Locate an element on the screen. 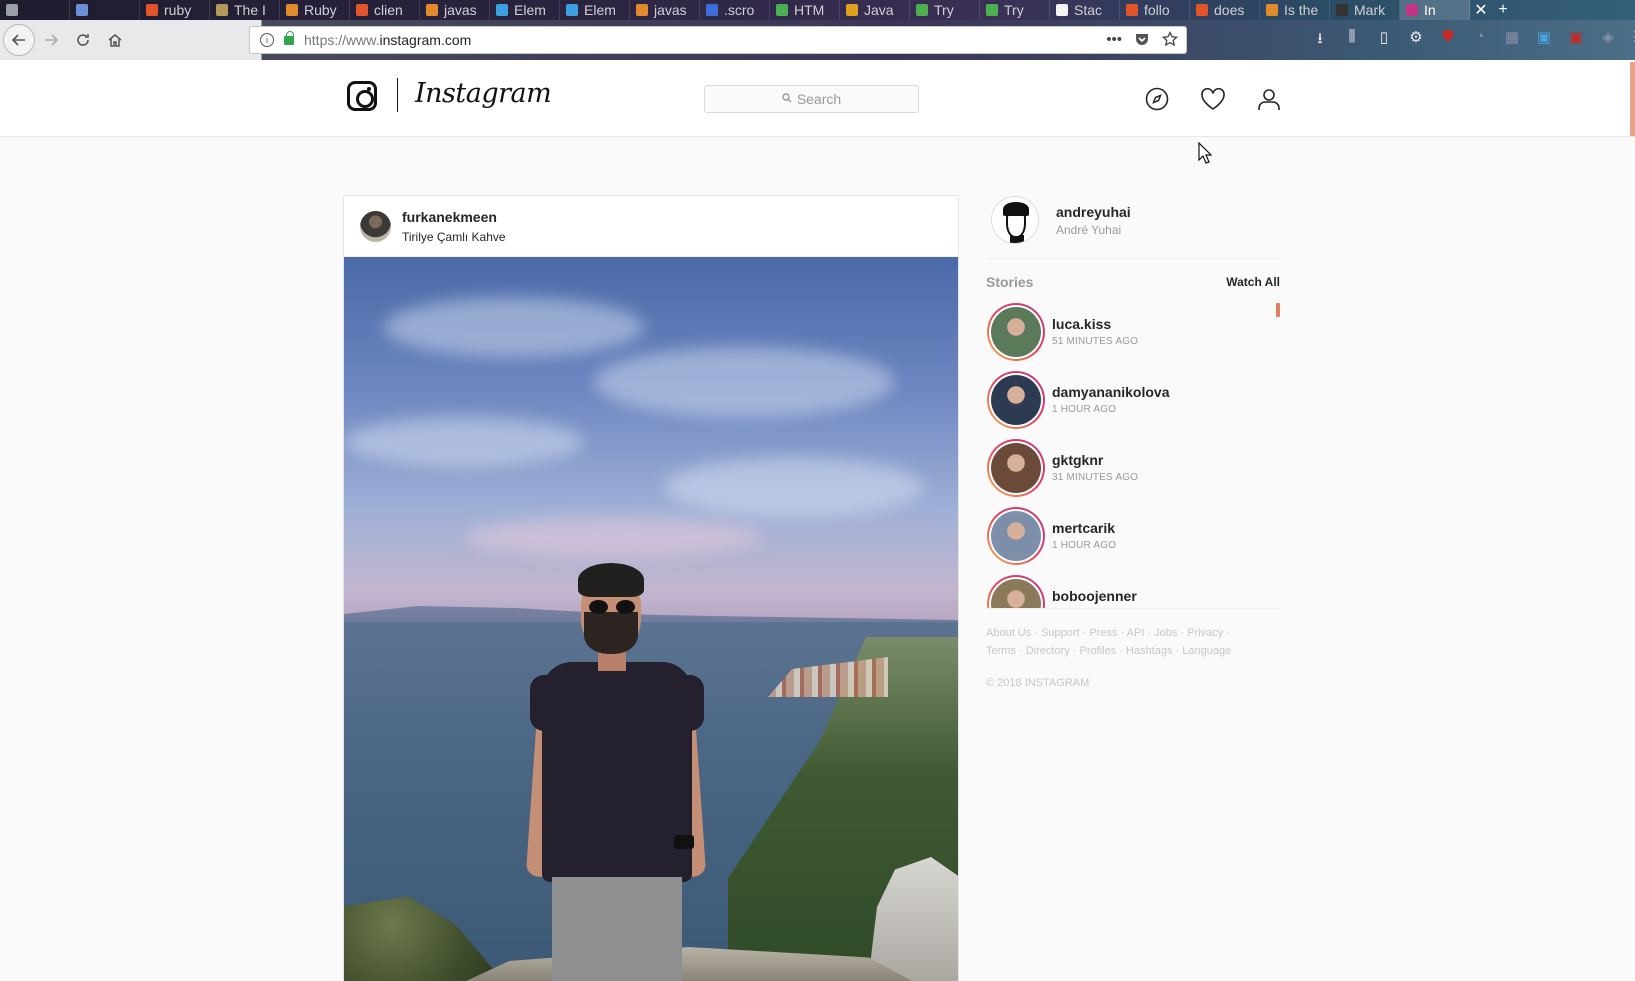 This screenshot has width=1635, height=981. back-button is located at coordinates (19, 40).